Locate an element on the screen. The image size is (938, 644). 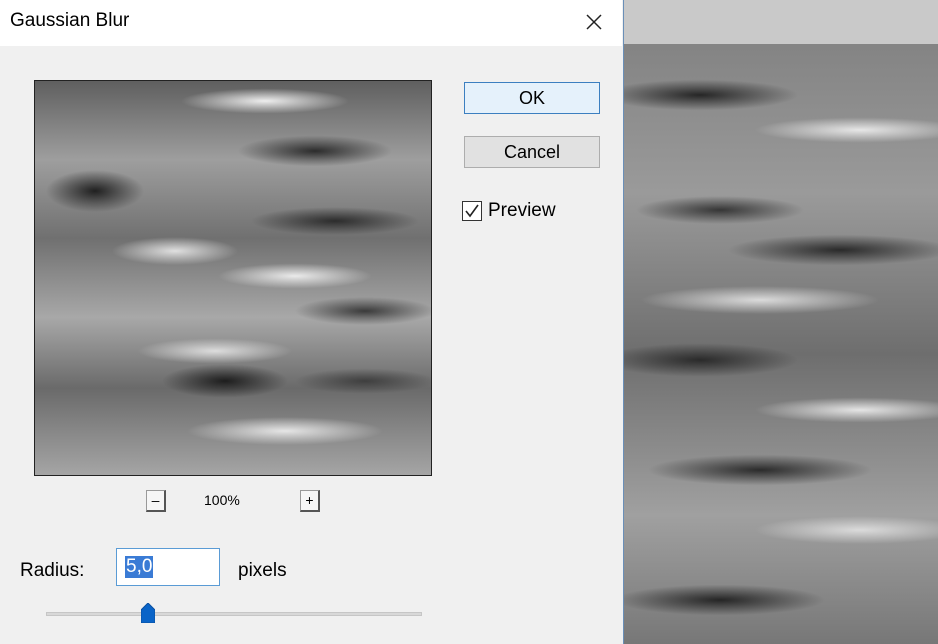
radius-slider-track is located at coordinates (234, 614).